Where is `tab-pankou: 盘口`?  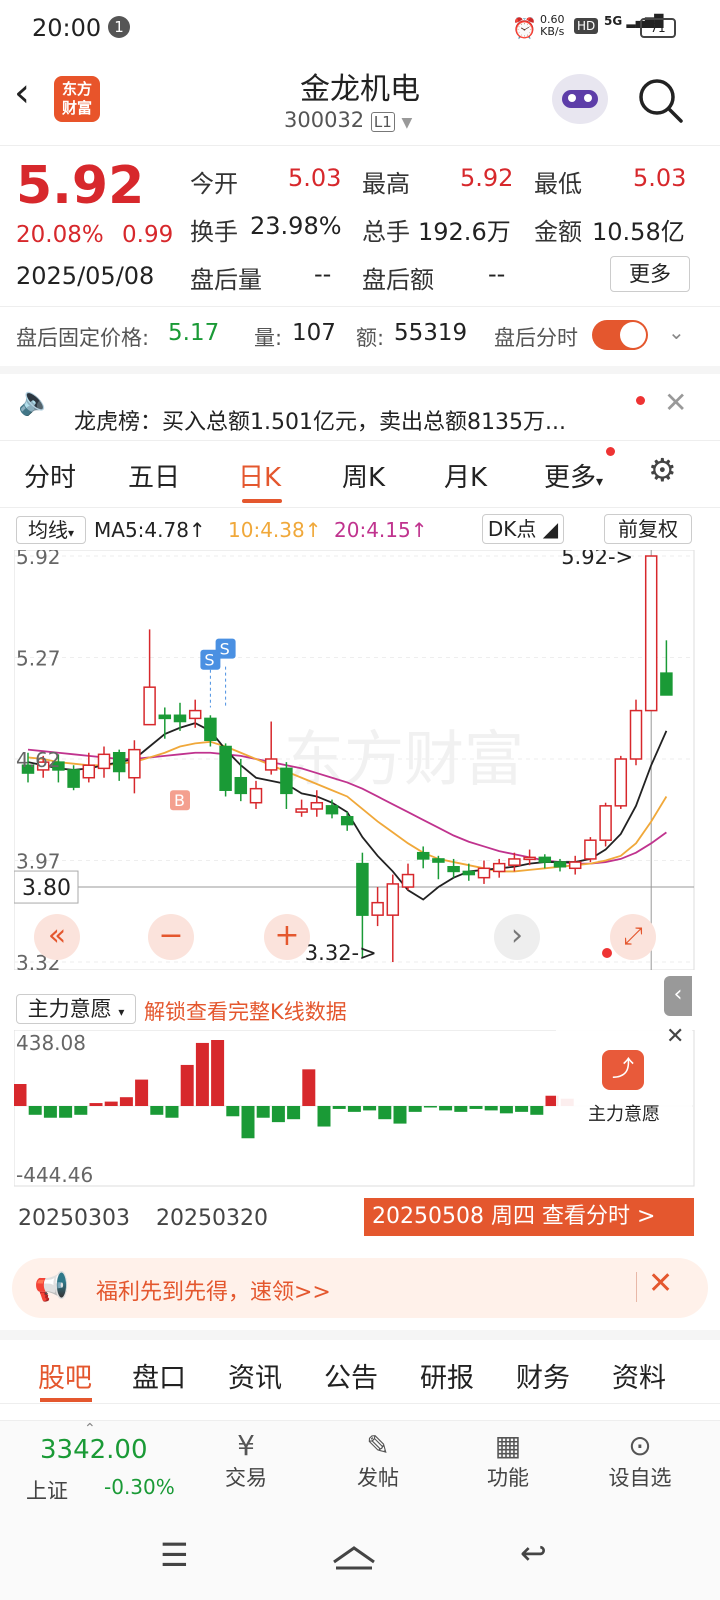
tab-pankou: 盘口 is located at coordinates (159, 1375).